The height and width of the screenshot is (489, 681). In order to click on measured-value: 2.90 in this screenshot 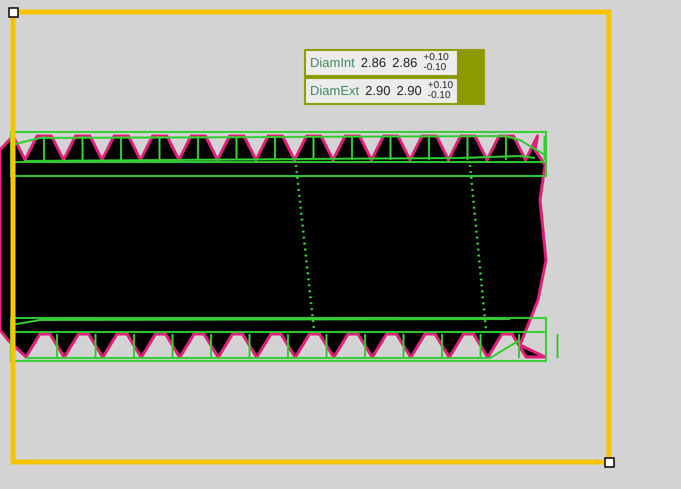, I will do `click(377, 91)`.